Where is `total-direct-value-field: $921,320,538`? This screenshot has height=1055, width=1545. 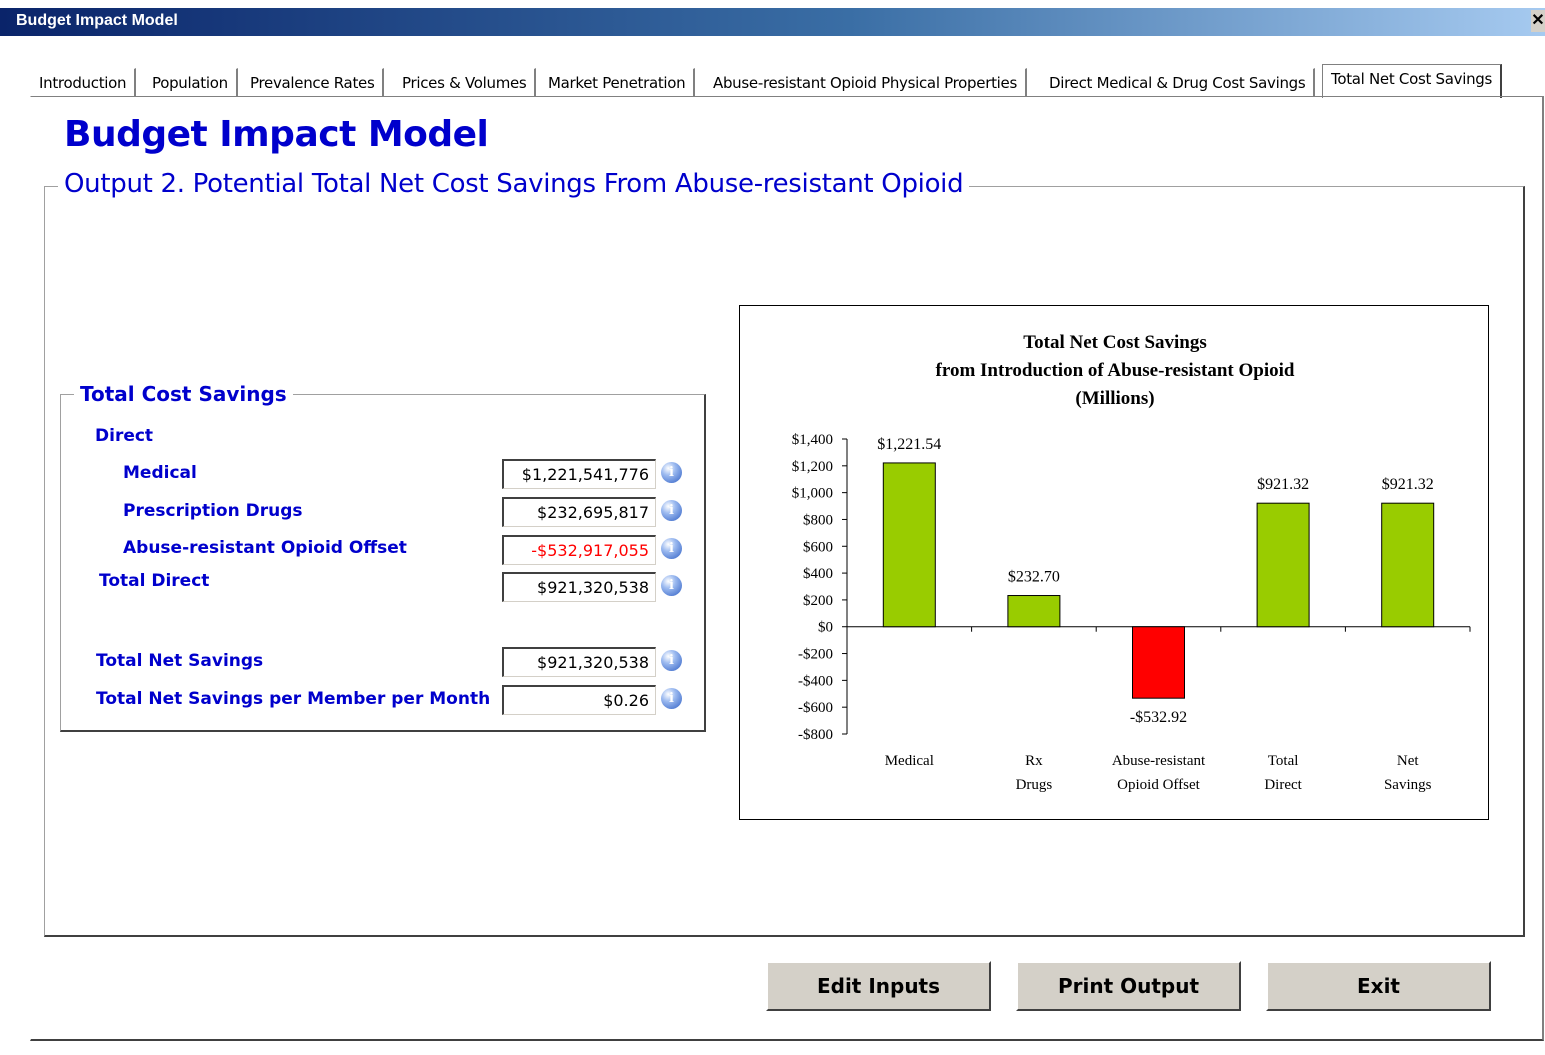 total-direct-value-field: $921,320,538 is located at coordinates (579, 587).